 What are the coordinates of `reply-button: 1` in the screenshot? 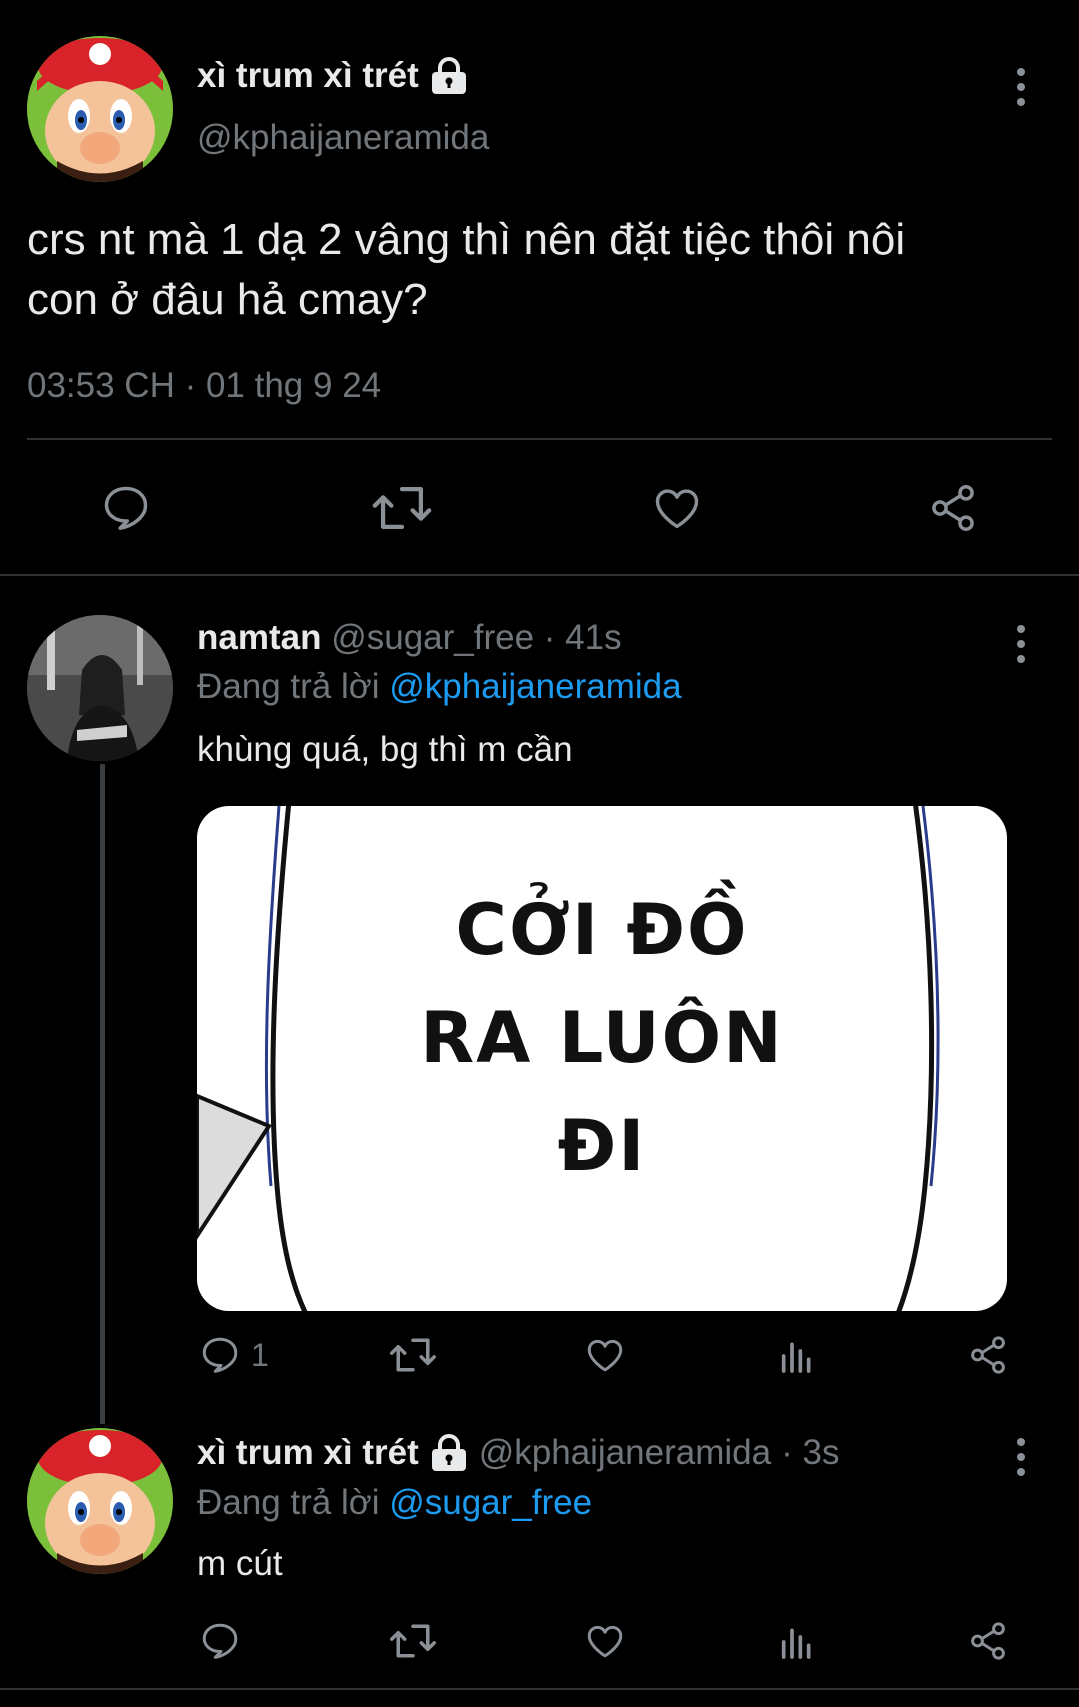 It's located at (234, 1355).